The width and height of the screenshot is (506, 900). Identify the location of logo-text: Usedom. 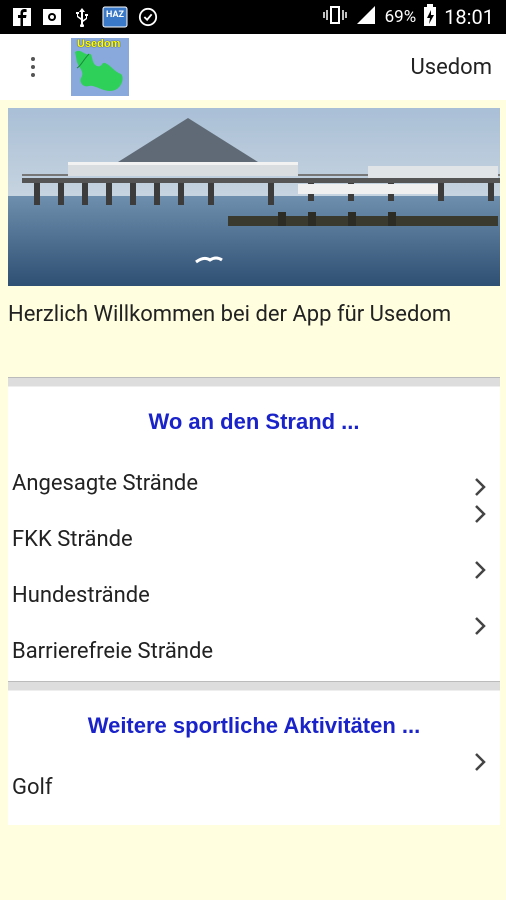
(99, 44).